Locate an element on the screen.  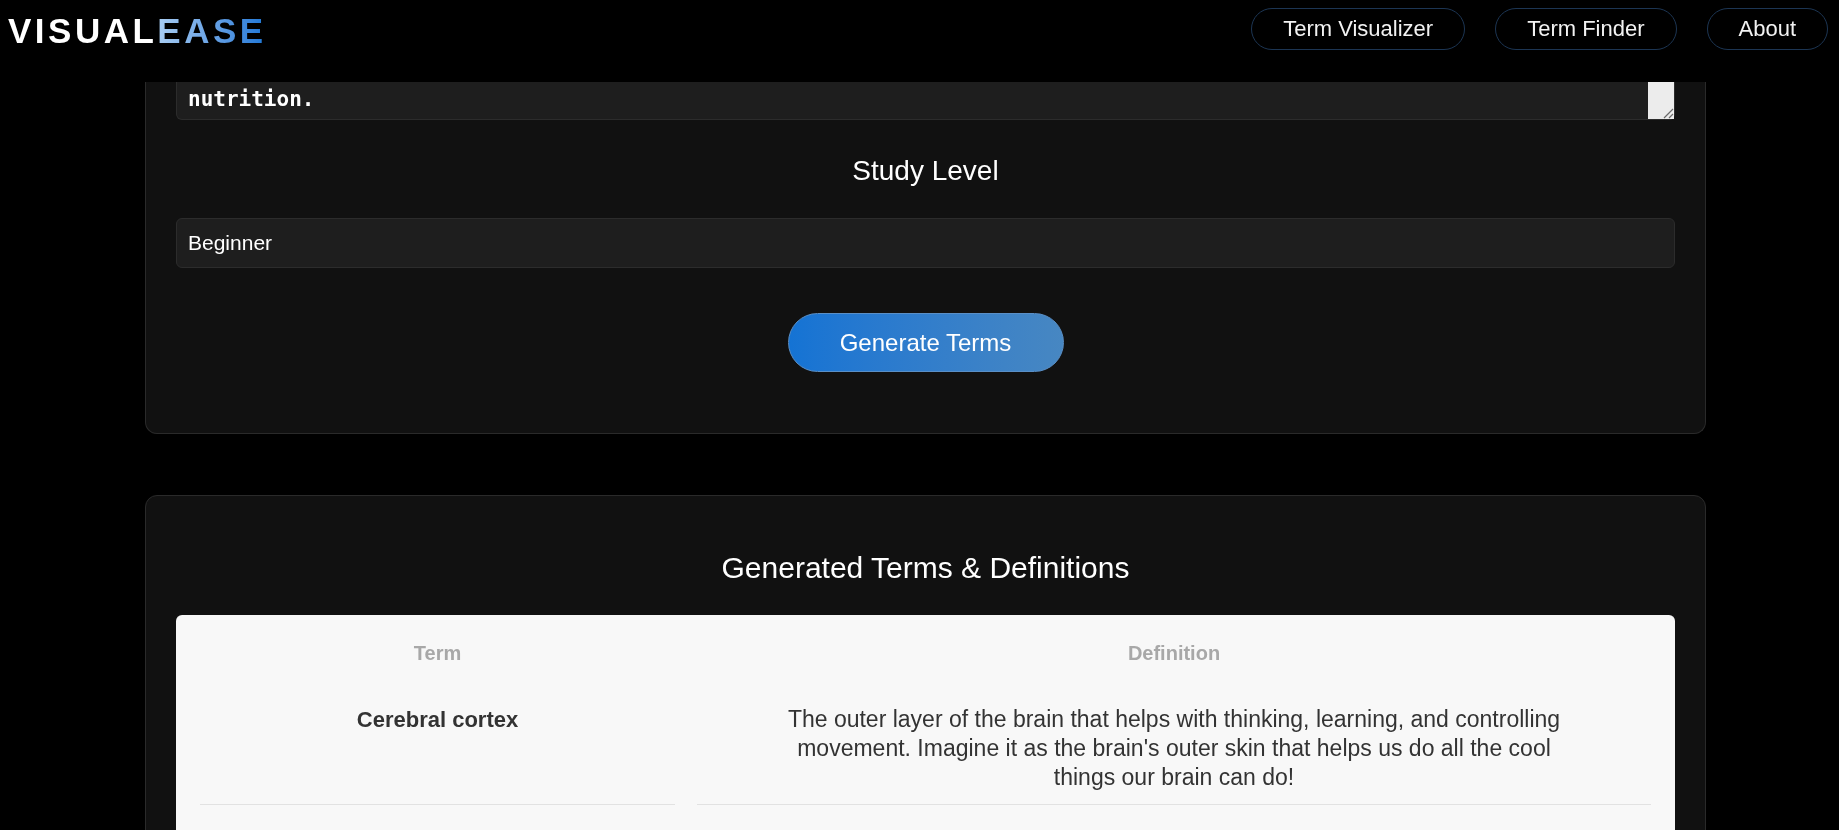
nav-link-button: Term Visualizer is located at coordinates (1358, 29).